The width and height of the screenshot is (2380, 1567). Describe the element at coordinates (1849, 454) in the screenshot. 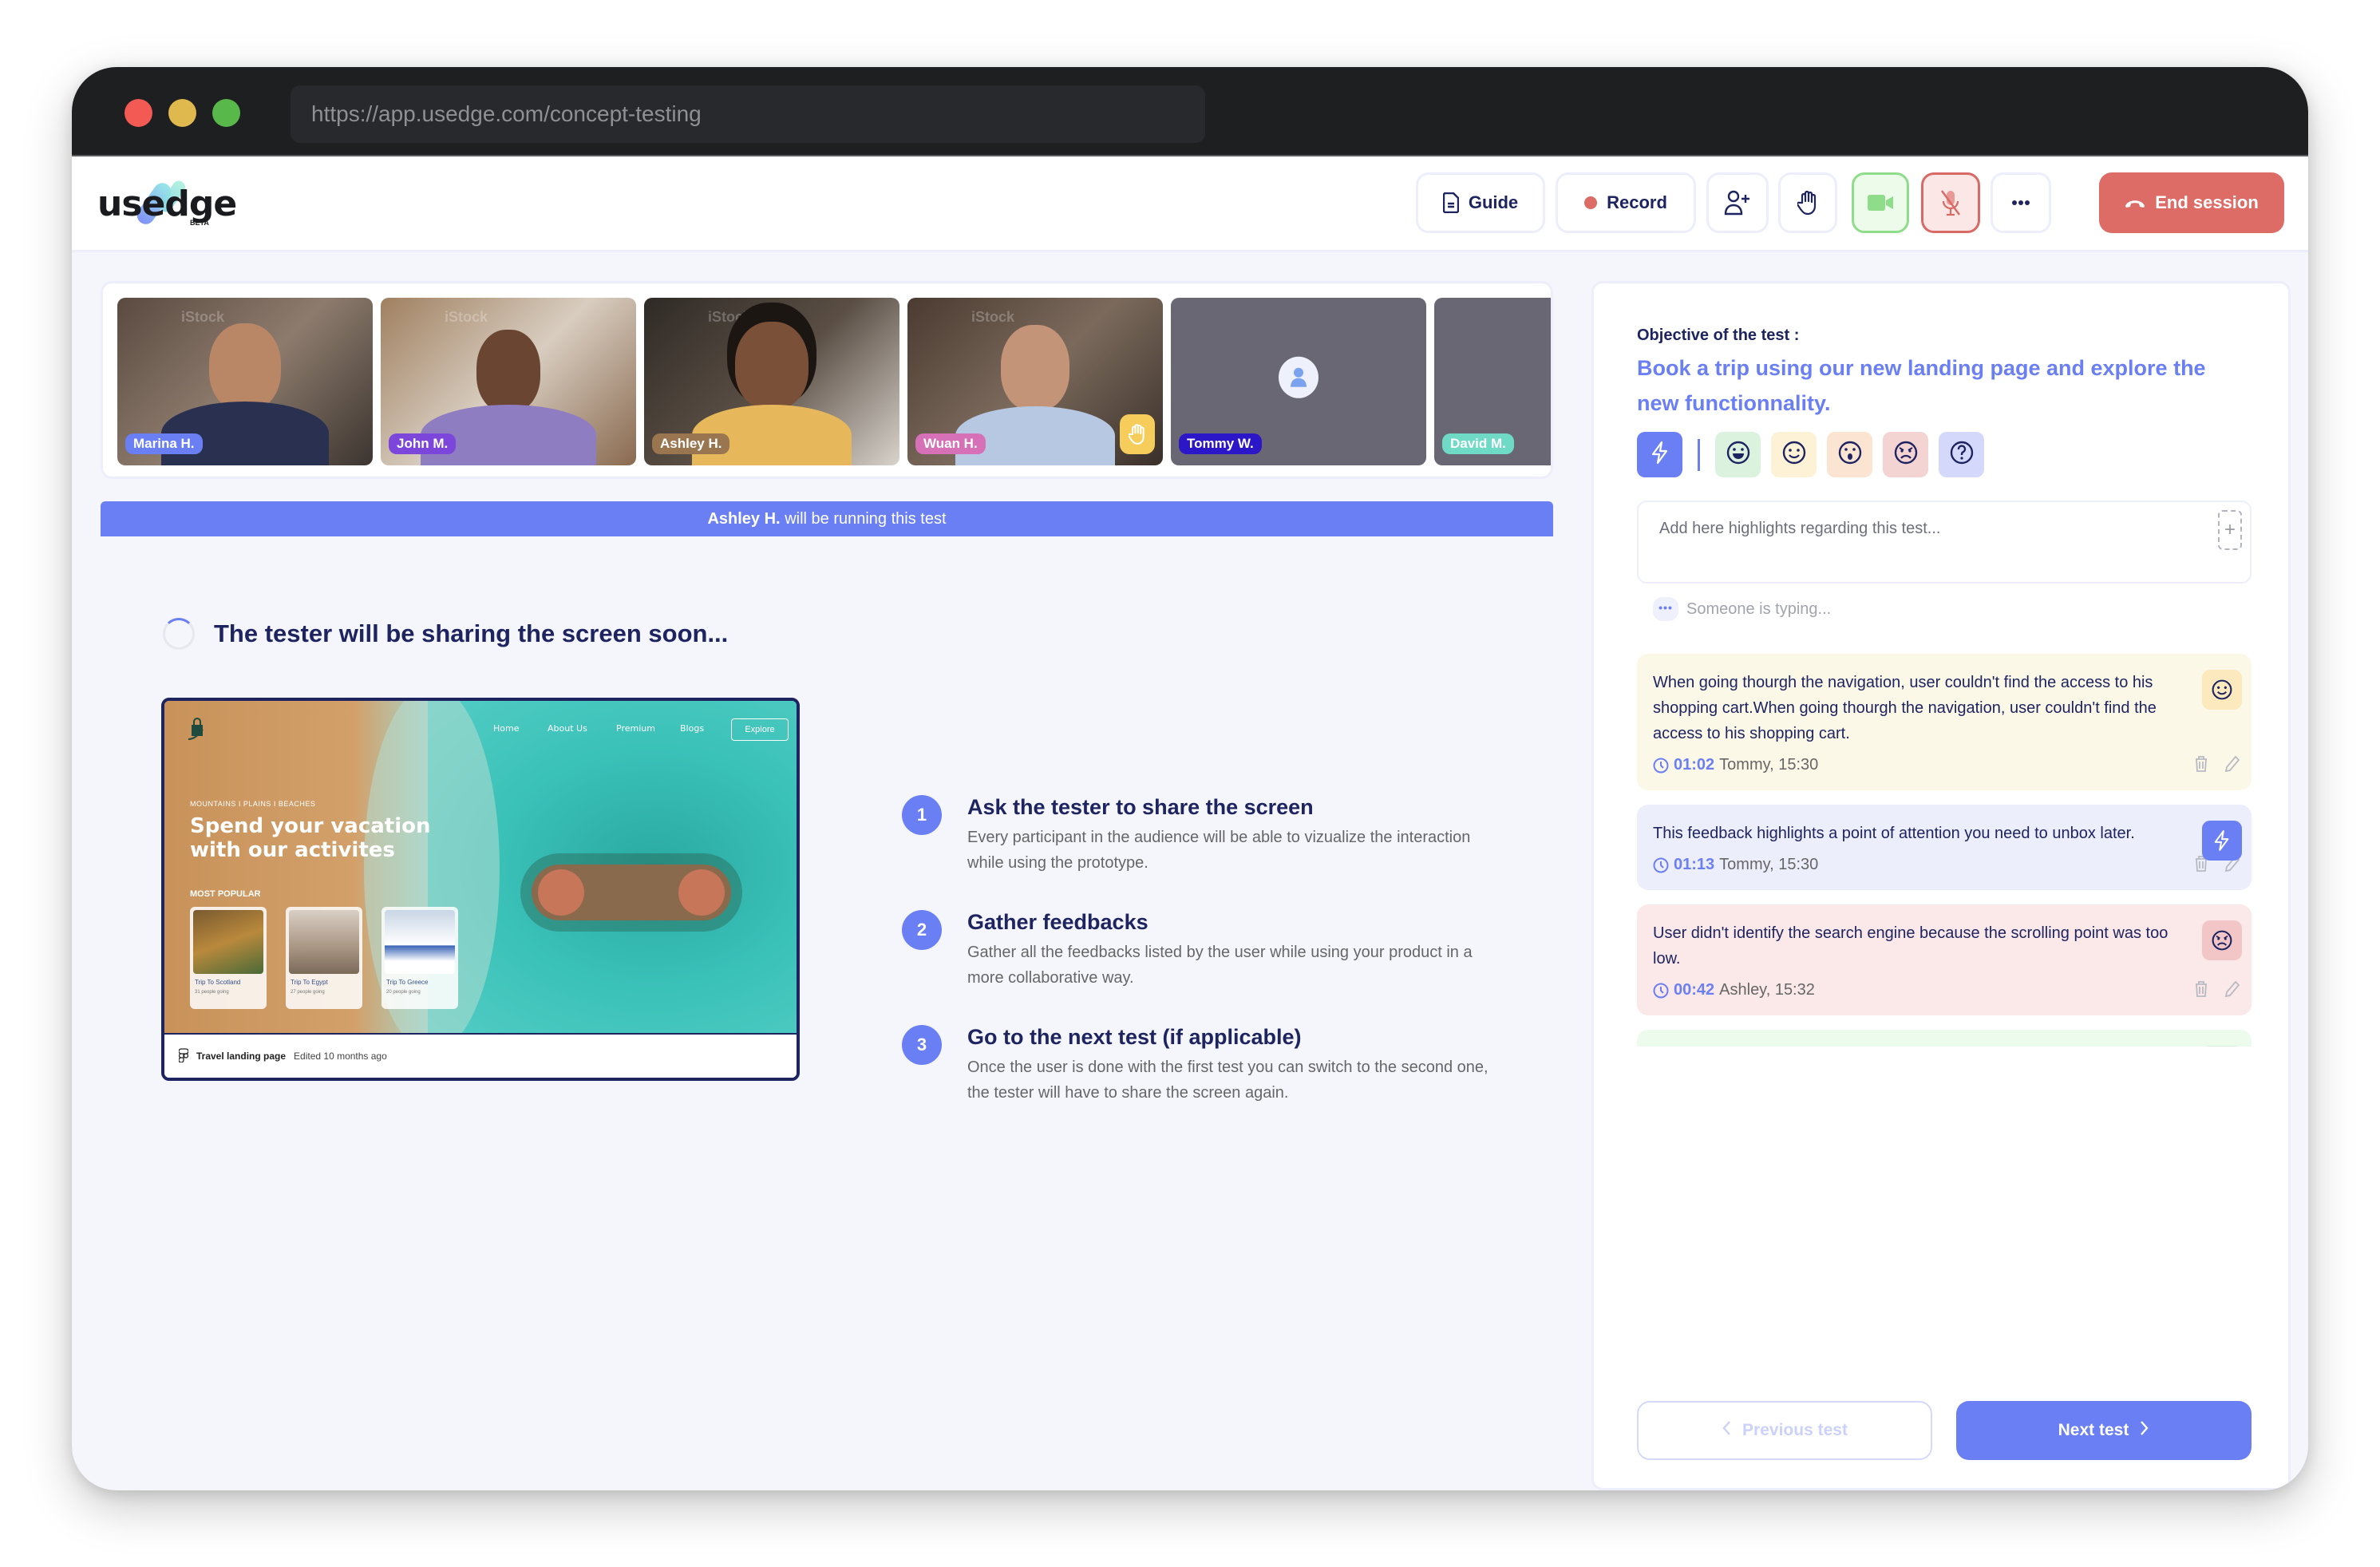

I see `reaction-surprised-button` at that location.